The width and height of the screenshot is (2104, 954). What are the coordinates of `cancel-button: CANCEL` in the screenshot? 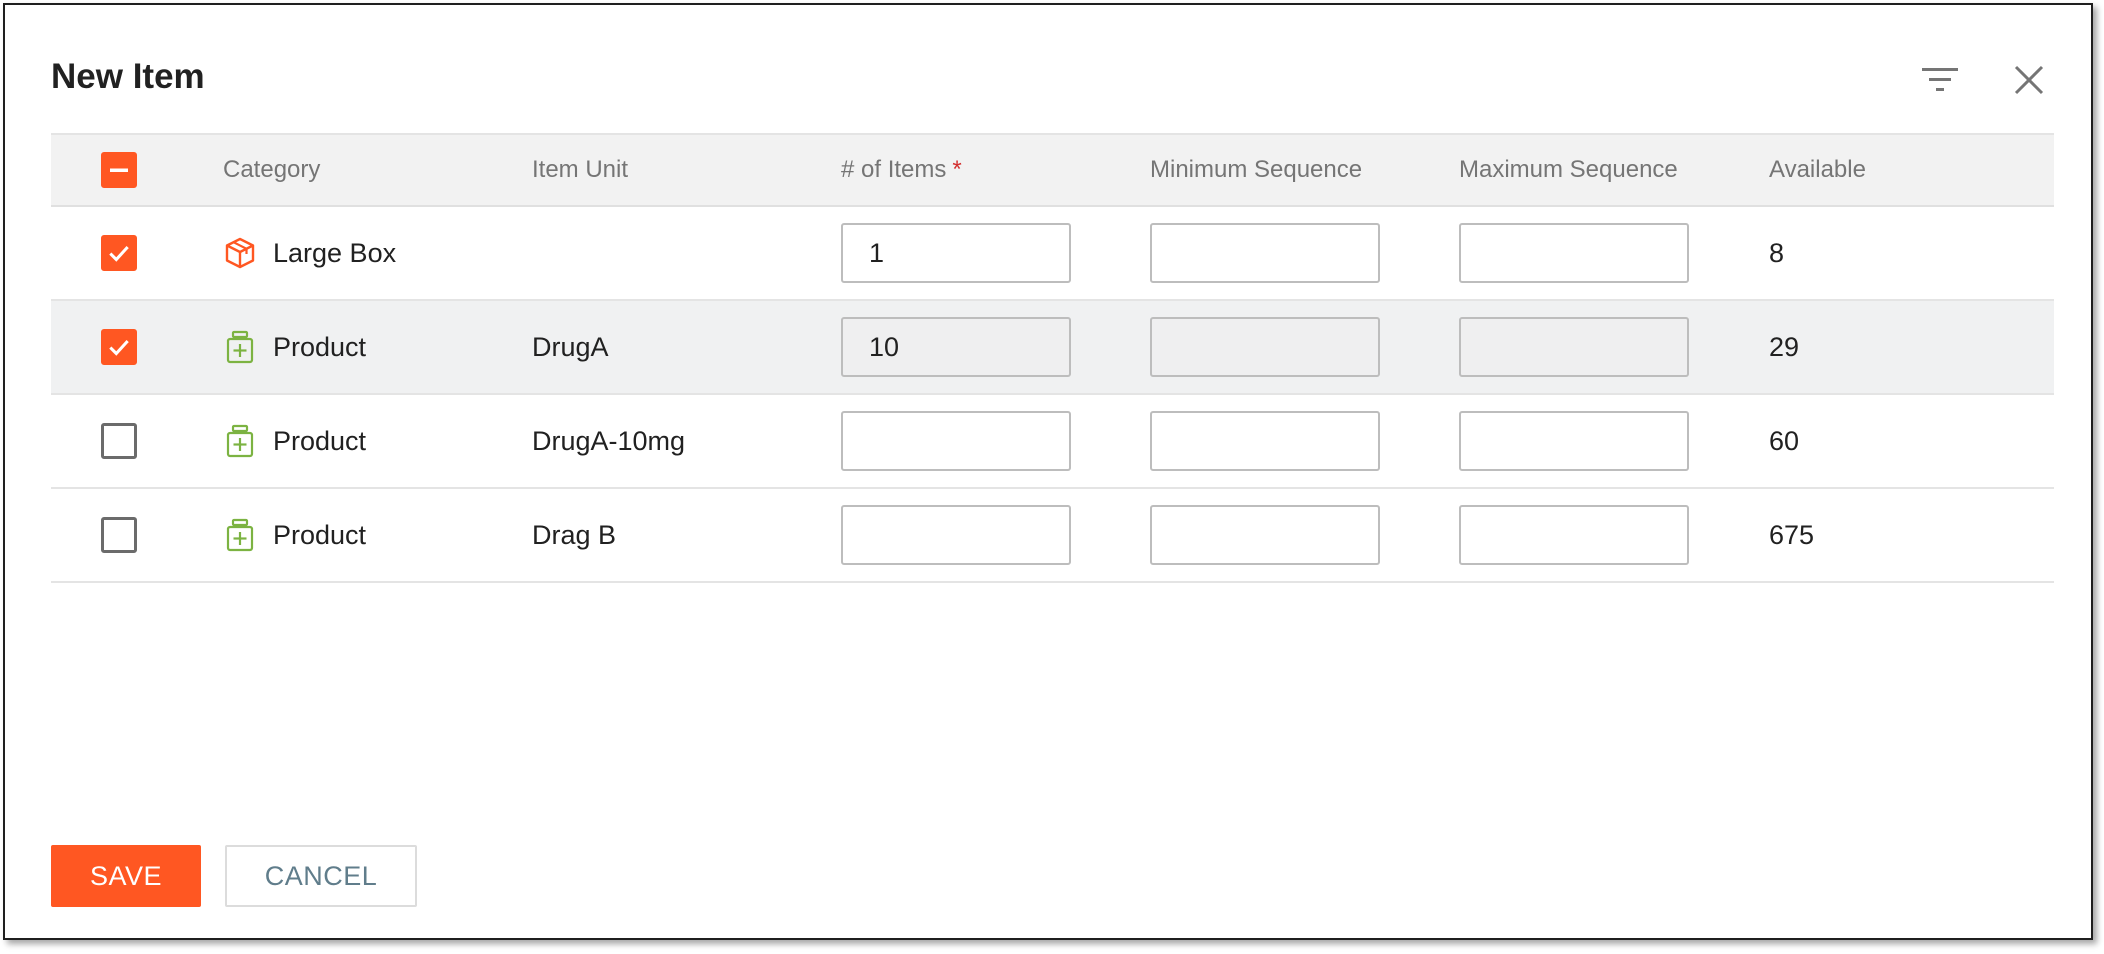 It's located at (321, 876).